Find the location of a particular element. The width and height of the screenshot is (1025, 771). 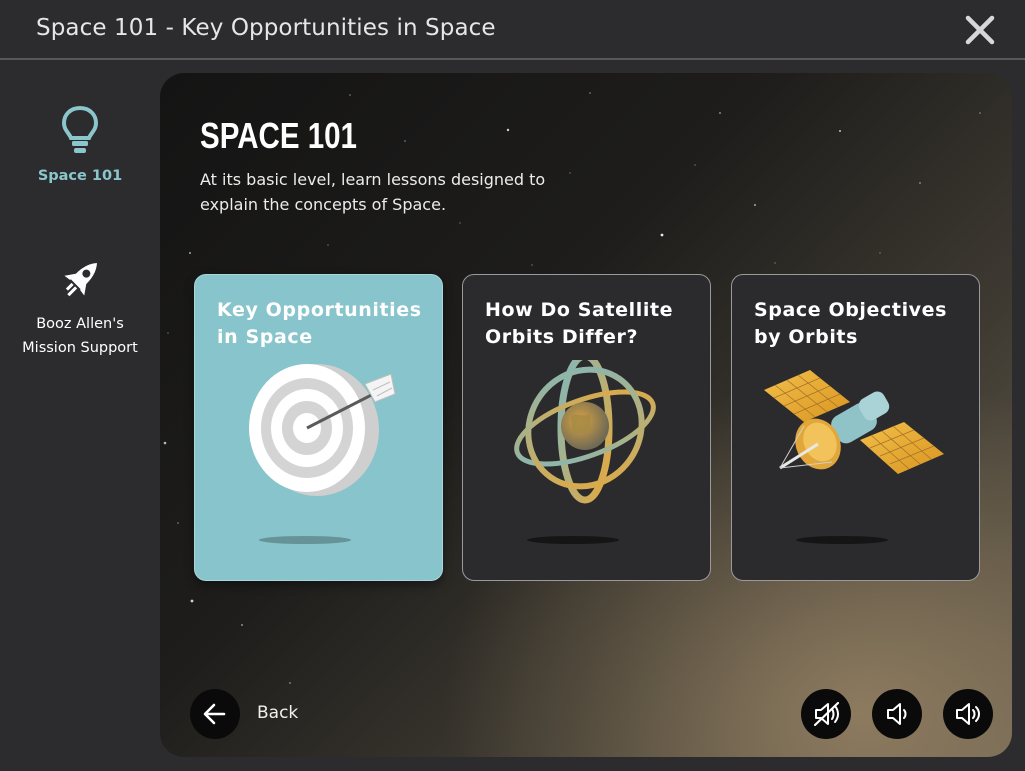

card-space-objectives: Space Objectives by Orbits is located at coordinates (855, 427).